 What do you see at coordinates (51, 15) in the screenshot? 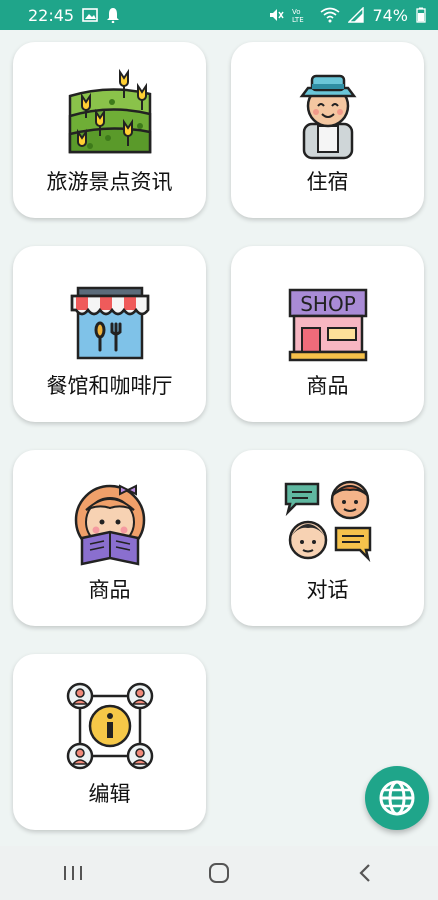
I see `status-time: 22:45` at bounding box center [51, 15].